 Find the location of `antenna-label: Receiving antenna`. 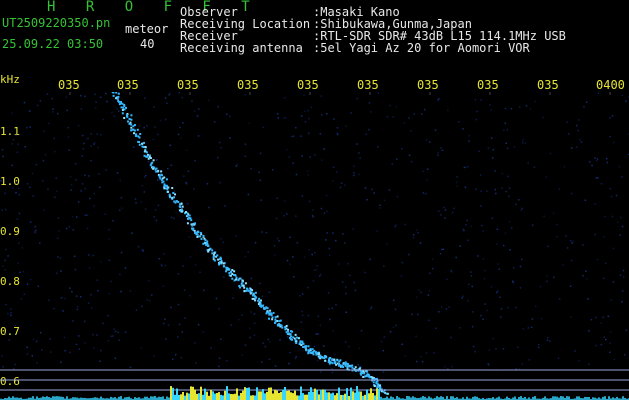

antenna-label: Receiving antenna is located at coordinates (241, 48).